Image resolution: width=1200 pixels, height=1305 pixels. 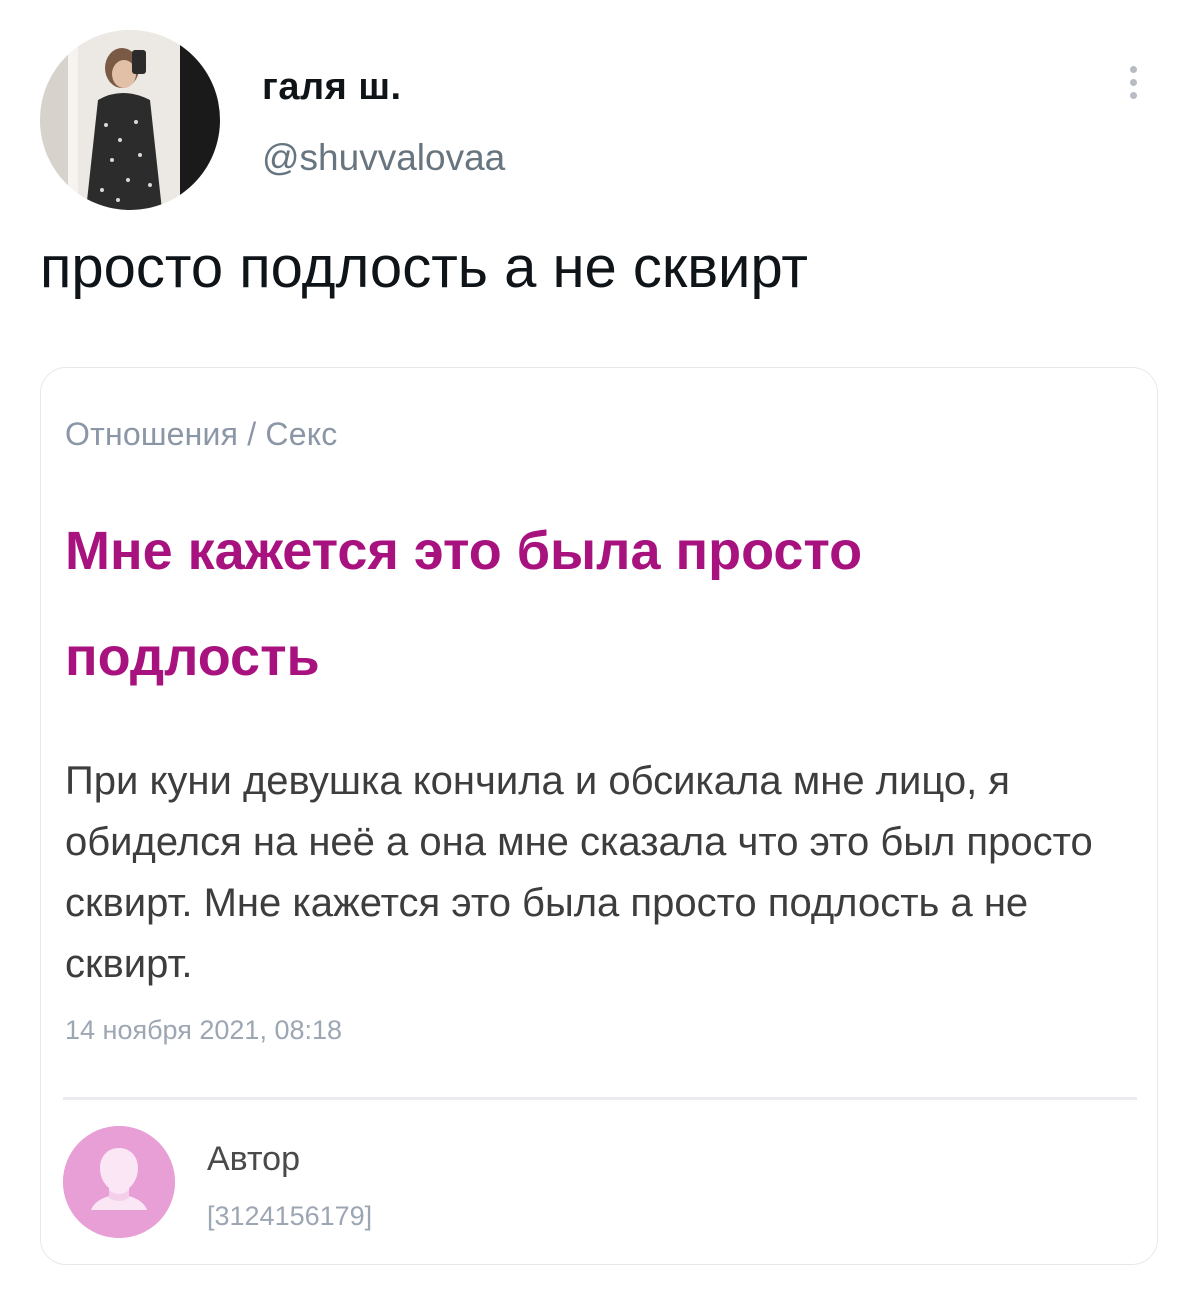 I want to click on tweet-text: просто подлость а не сквирт, so click(x=424, y=267).